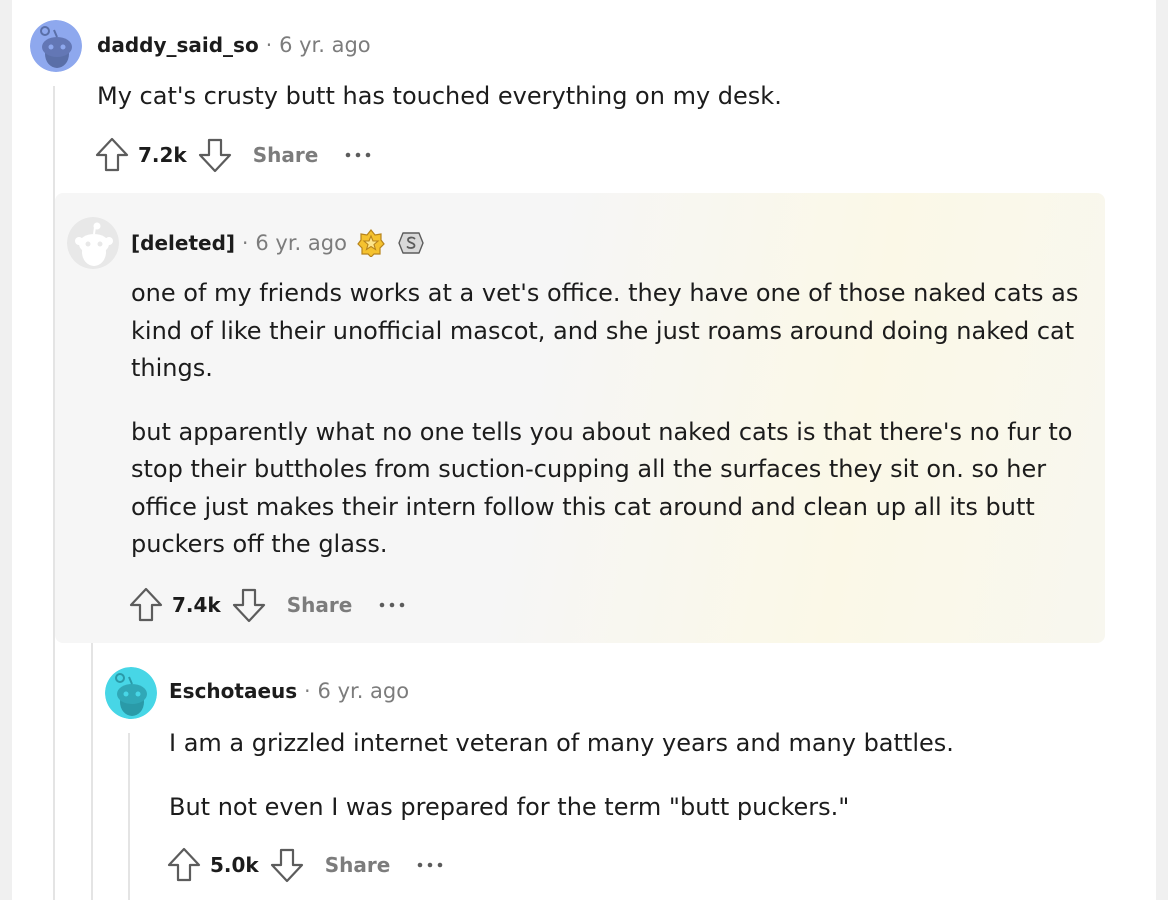  What do you see at coordinates (234, 865) in the screenshot?
I see `vote-score: 5.0k` at bounding box center [234, 865].